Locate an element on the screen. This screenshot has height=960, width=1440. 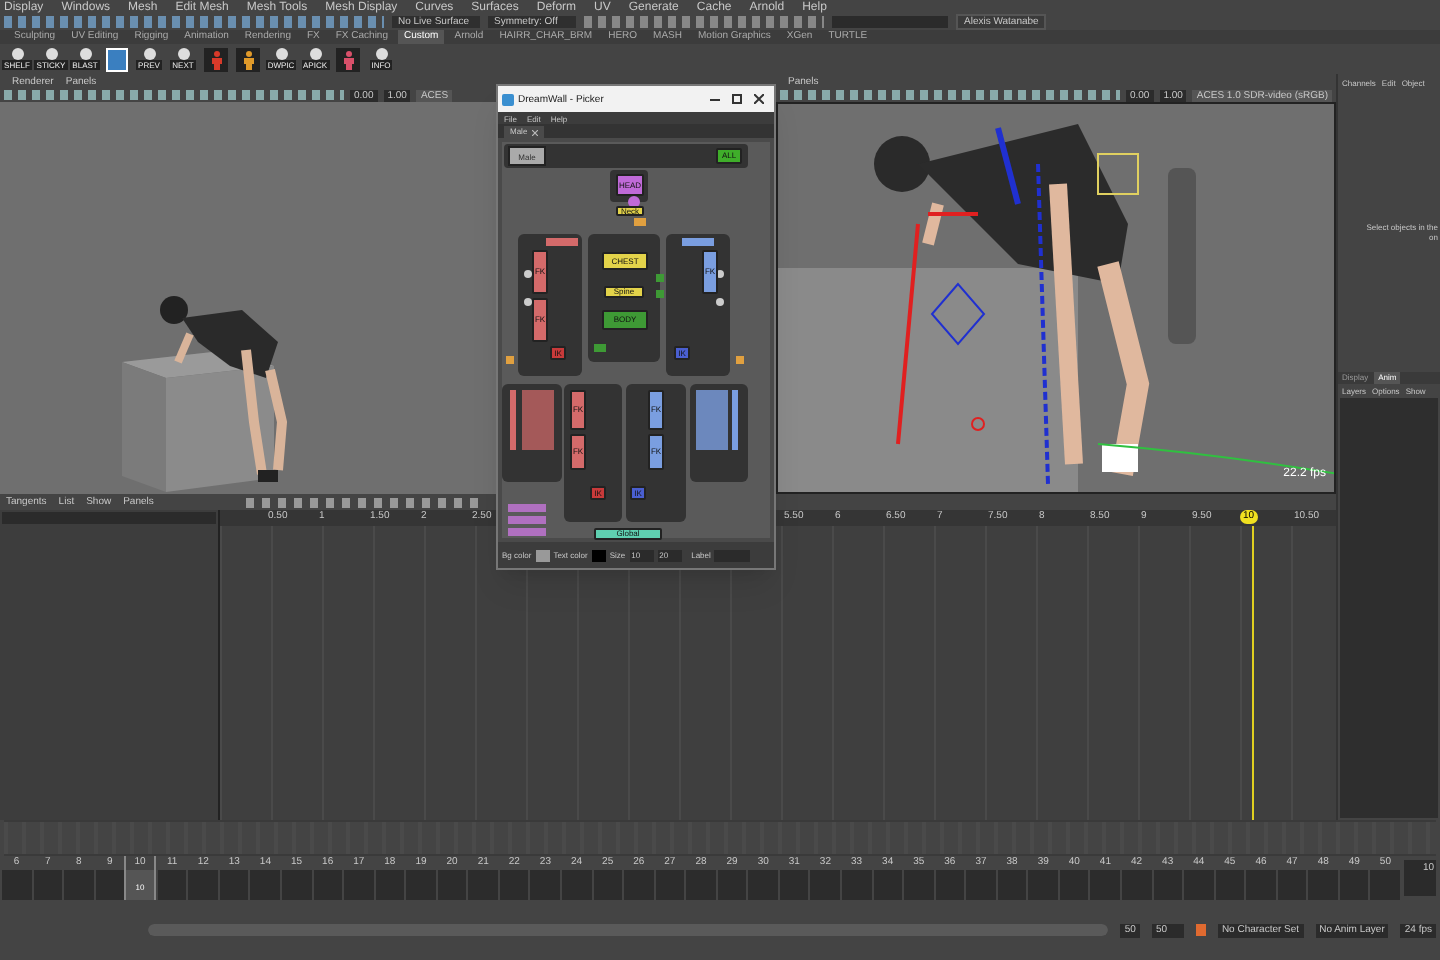
maximize-icon is located at coordinates (737, 99).